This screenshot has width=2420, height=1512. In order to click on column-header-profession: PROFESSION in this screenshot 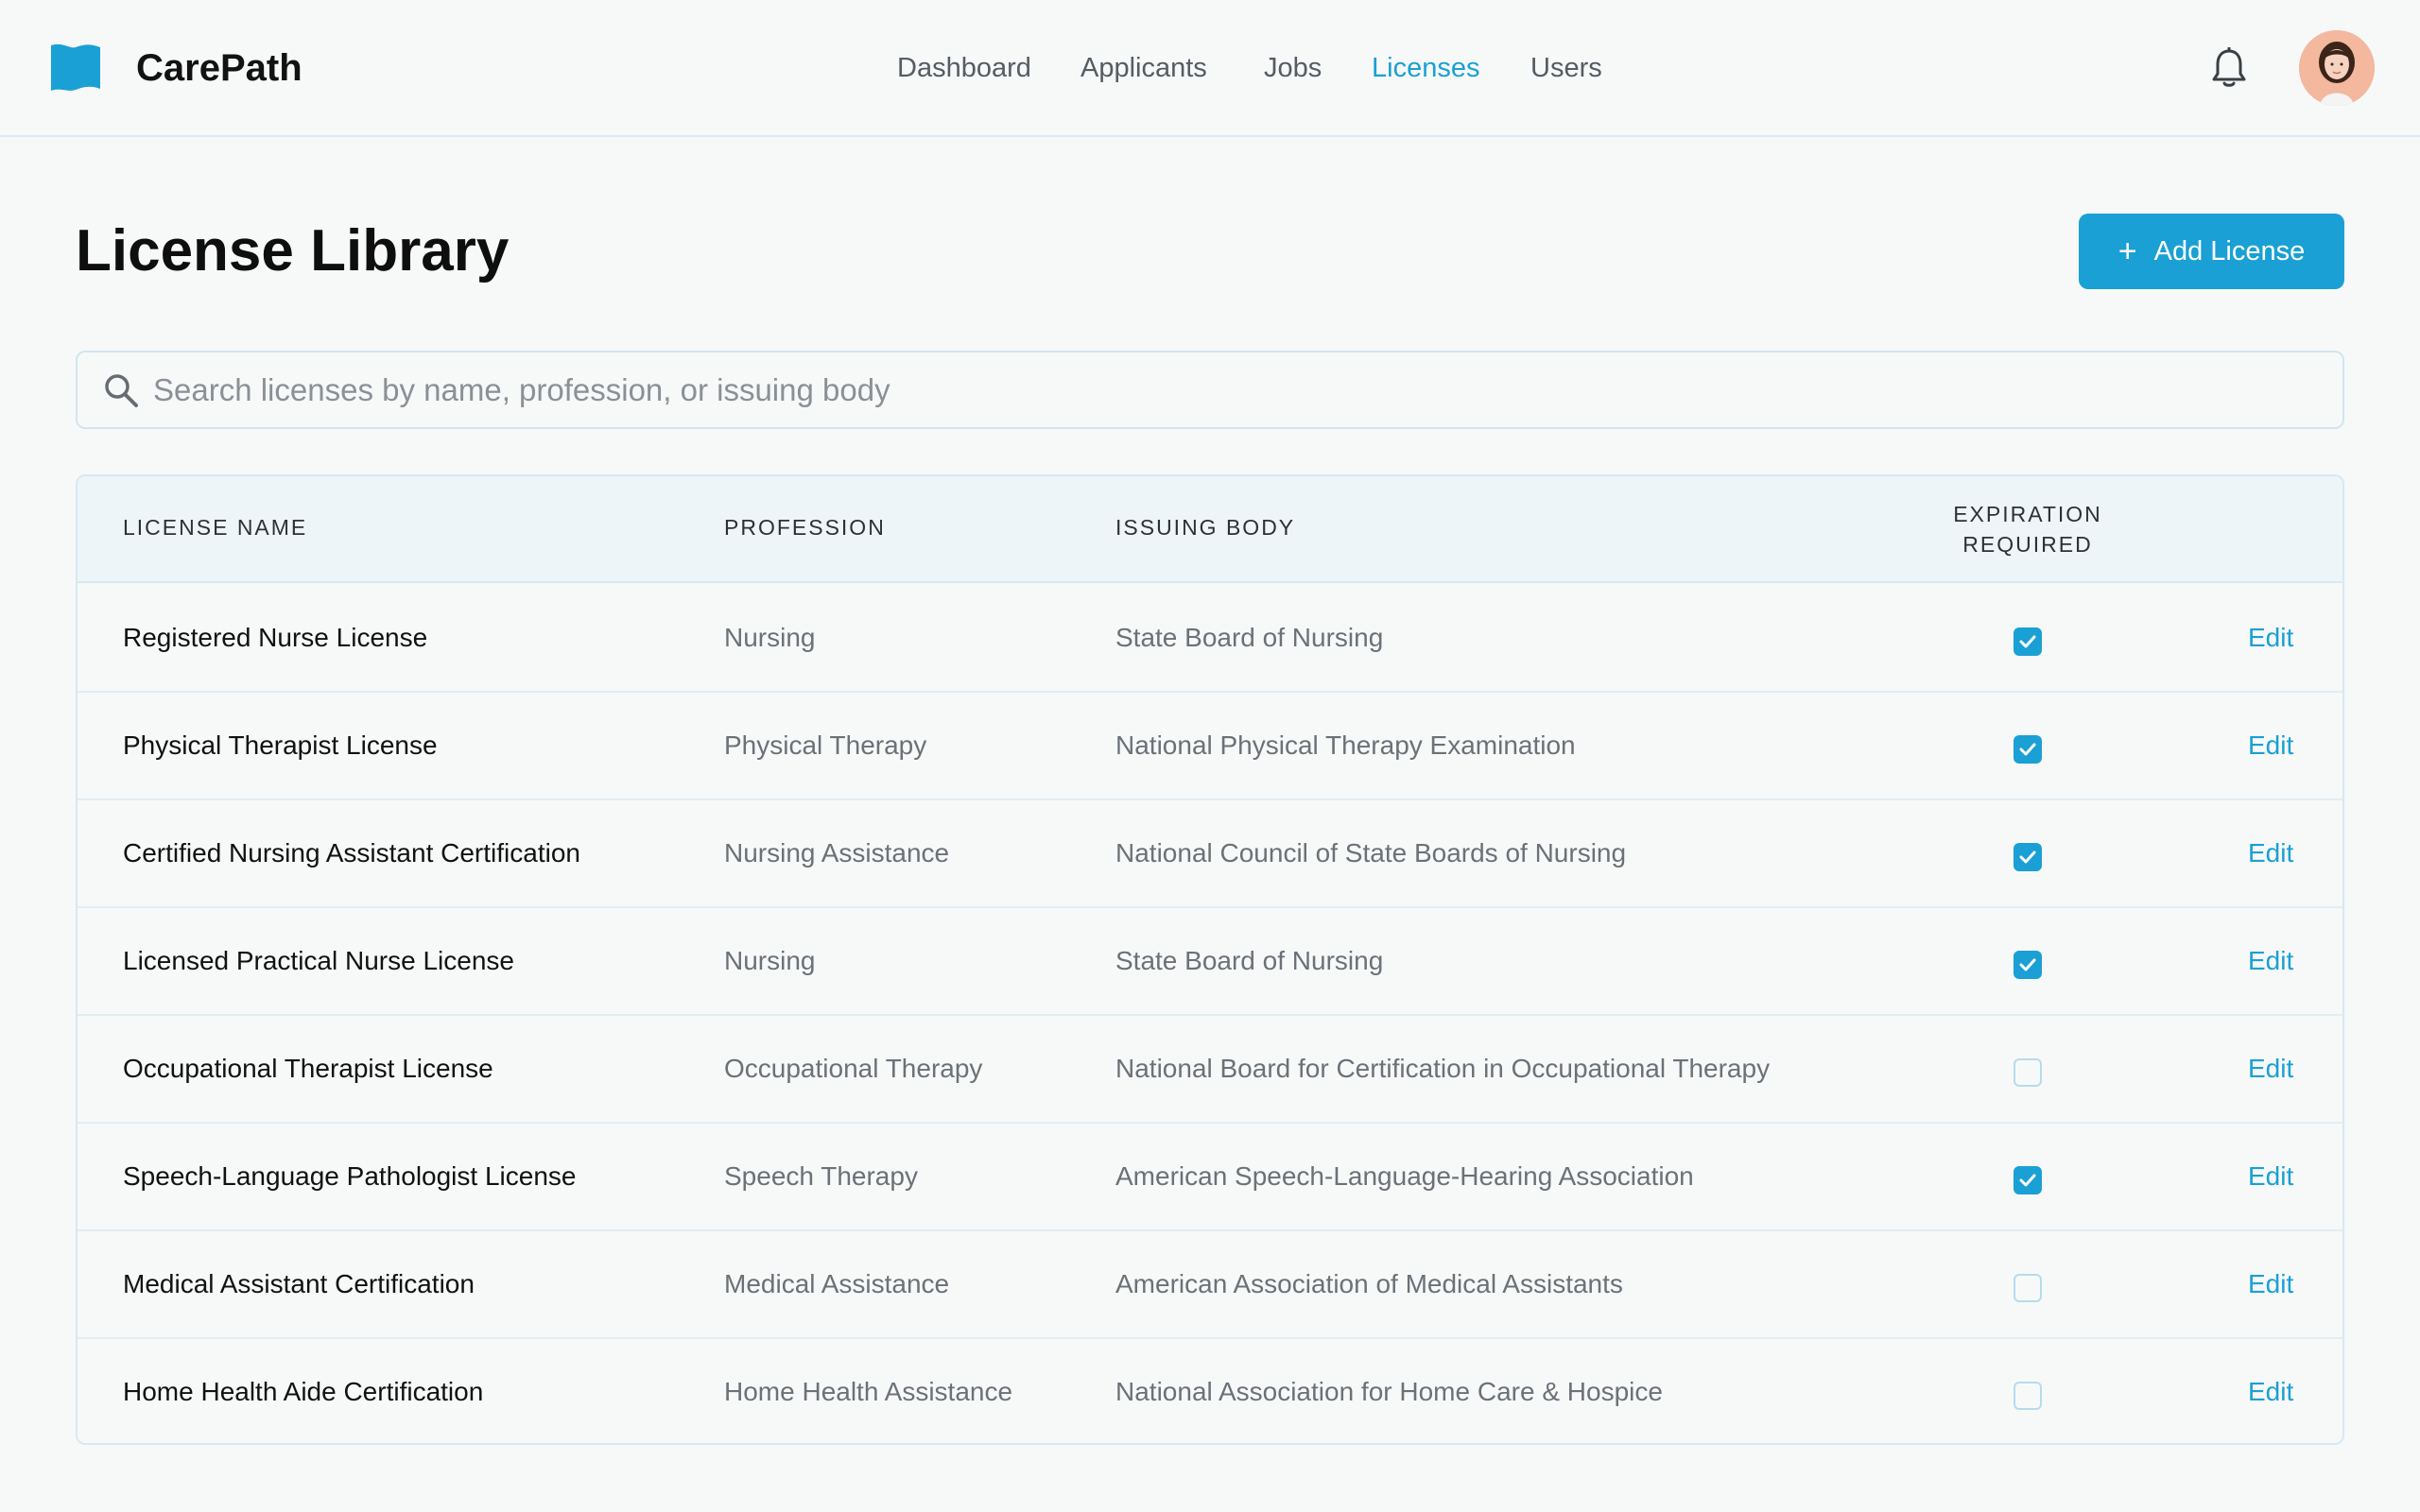, I will do `click(805, 528)`.